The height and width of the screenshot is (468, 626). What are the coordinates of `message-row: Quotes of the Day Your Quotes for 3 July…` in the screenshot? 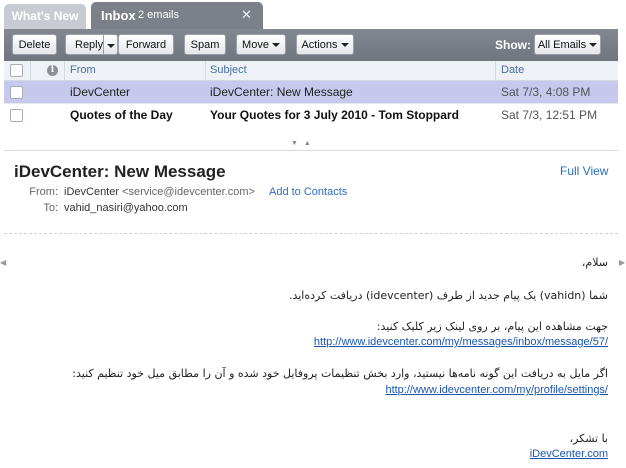 It's located at (311, 115).